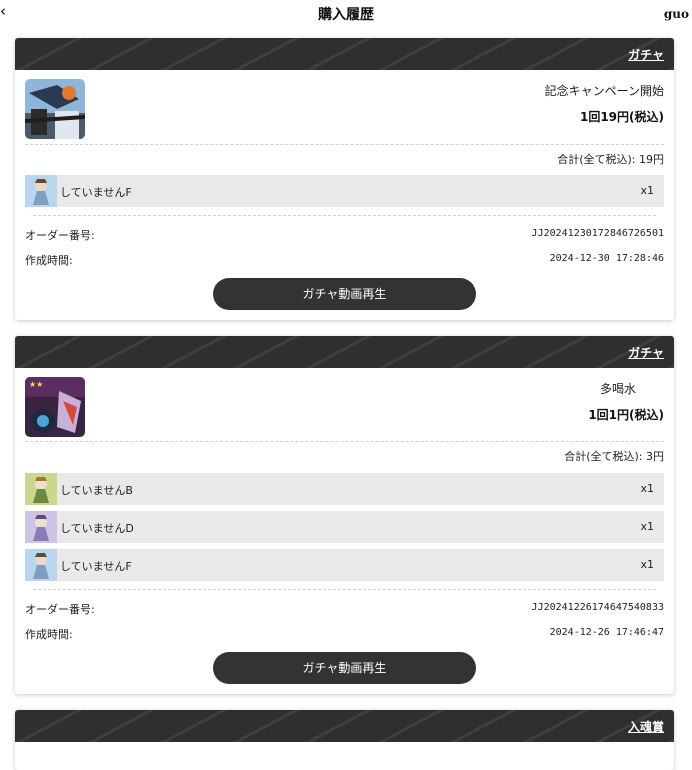 The image size is (692, 770). What do you see at coordinates (597, 607) in the screenshot?
I see `order-number: JJ20241226174647540833` at bounding box center [597, 607].